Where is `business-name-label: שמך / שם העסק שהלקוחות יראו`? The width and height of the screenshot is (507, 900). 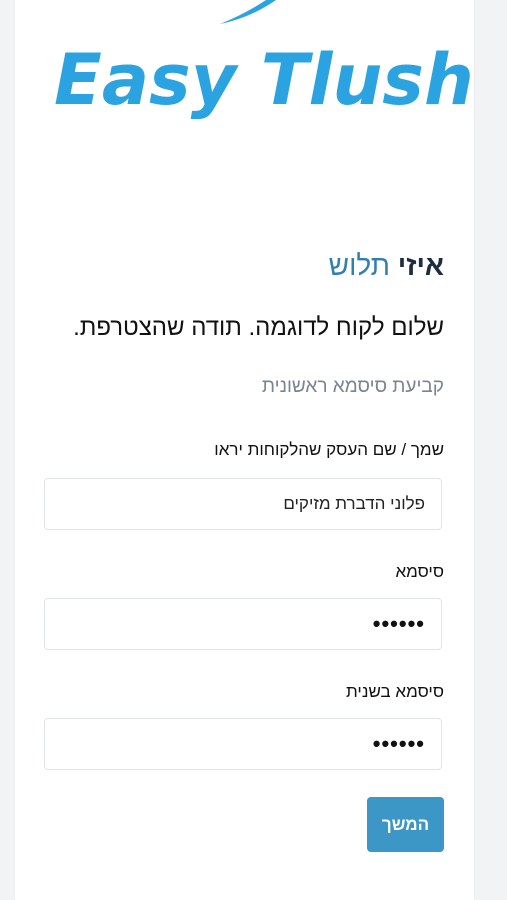
business-name-label: שמך / שם העסק שהלקוחות יראו is located at coordinates (329, 449).